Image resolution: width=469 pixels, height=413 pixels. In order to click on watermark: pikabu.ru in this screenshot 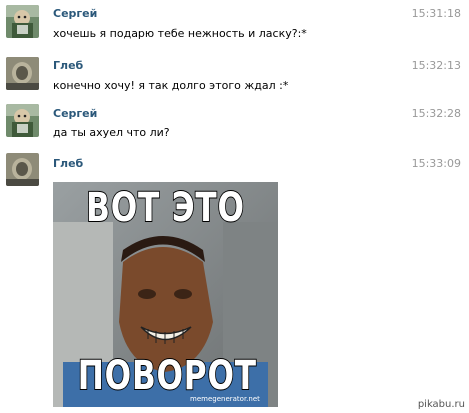, I will do `click(441, 404)`.